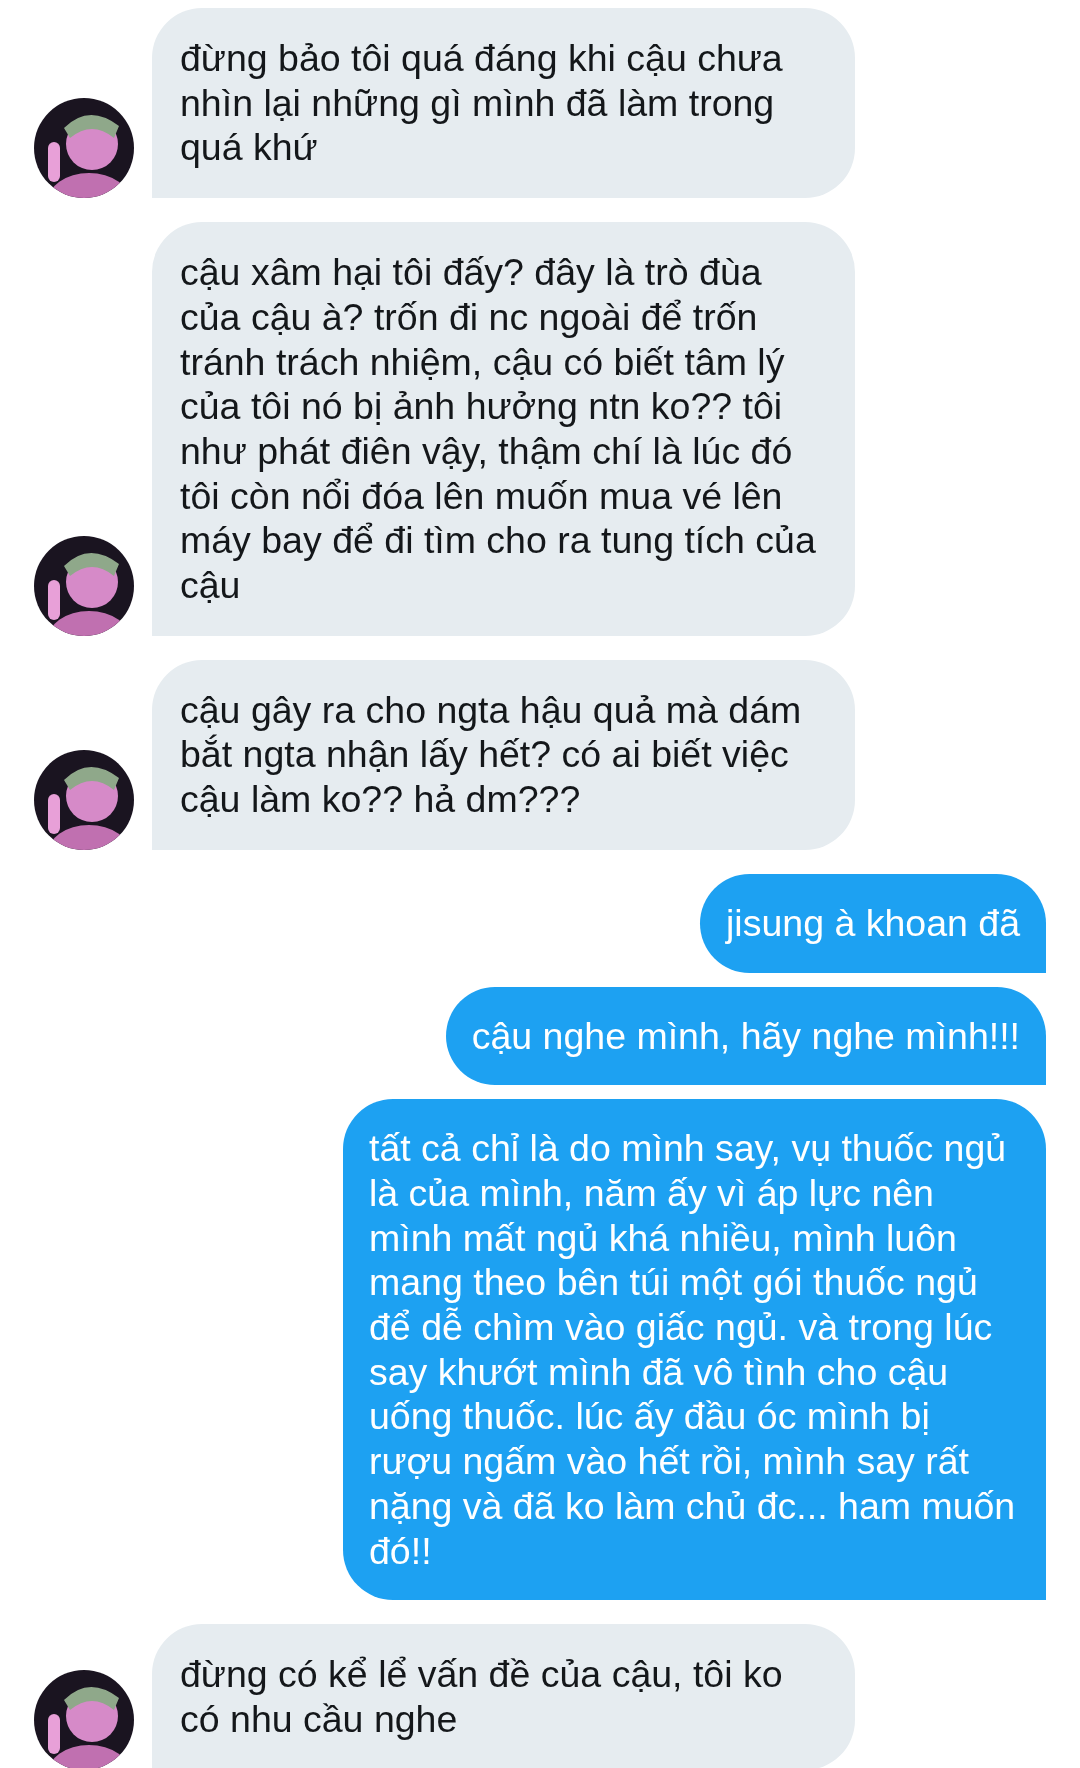 This screenshot has height=1768, width=1080. What do you see at coordinates (745, 1036) in the screenshot?
I see `sent-message: cậu nghe mình, hãy nghe mình!!!` at bounding box center [745, 1036].